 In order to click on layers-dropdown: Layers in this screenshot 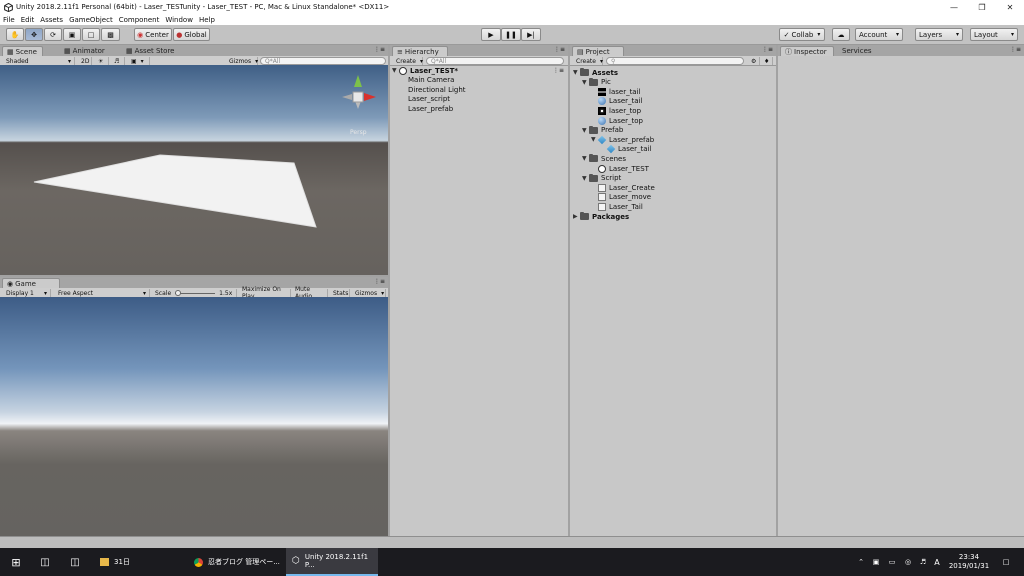, I will do `click(939, 34)`.